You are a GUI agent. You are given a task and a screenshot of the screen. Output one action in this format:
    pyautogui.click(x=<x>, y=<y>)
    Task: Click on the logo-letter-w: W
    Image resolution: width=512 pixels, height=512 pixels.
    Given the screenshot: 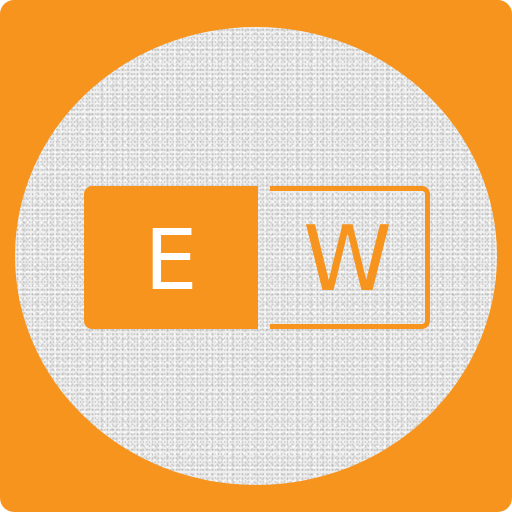 What is the action you would take?
    pyautogui.click(x=347, y=259)
    